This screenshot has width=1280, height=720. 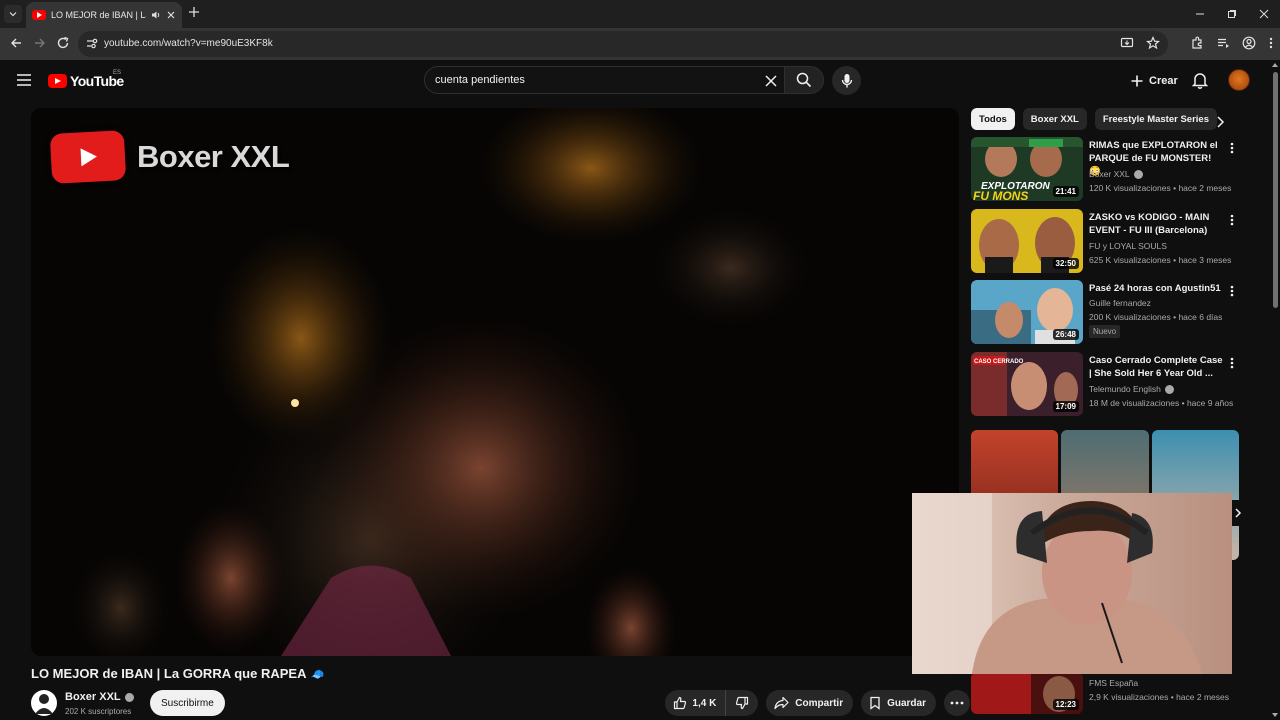 What do you see at coordinates (213, 156) in the screenshot?
I see `watermark-text: Boxer XXL` at bounding box center [213, 156].